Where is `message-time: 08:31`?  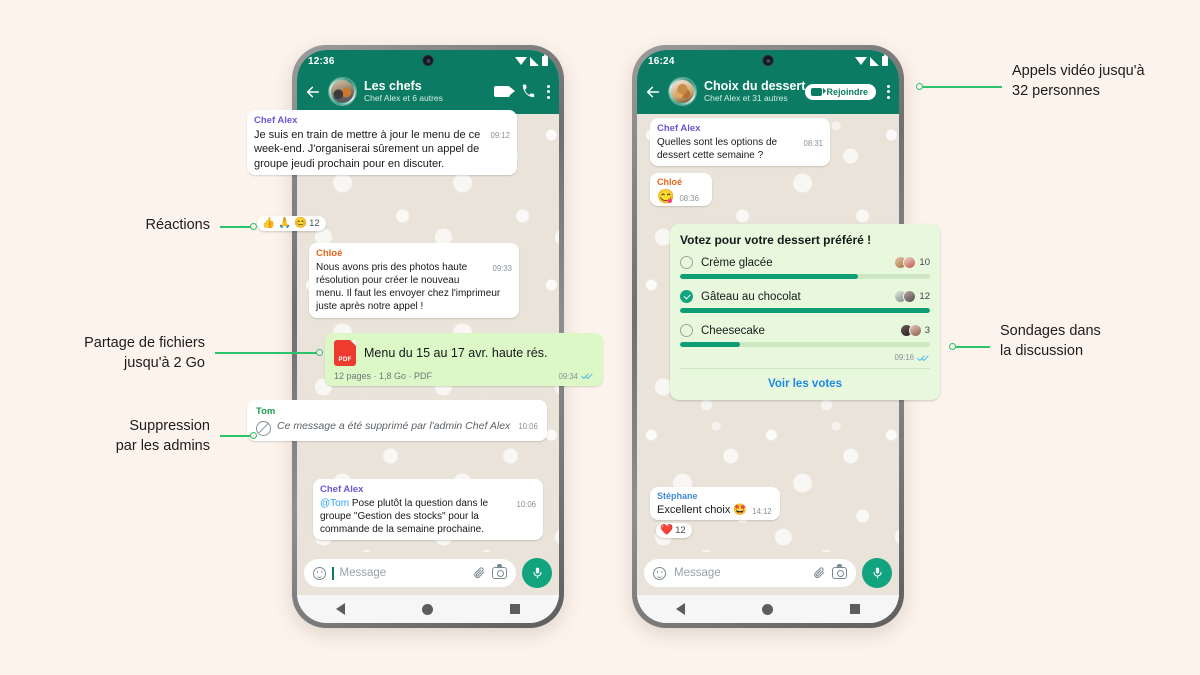 message-time: 08:31 is located at coordinates (813, 143).